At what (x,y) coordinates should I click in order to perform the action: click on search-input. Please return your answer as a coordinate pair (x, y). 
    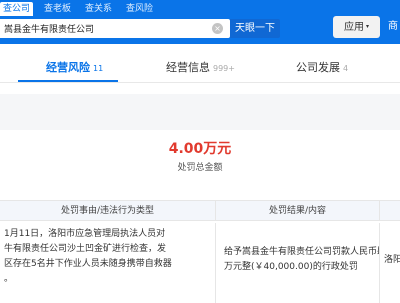
    Looking at the image, I should click on (104, 28).